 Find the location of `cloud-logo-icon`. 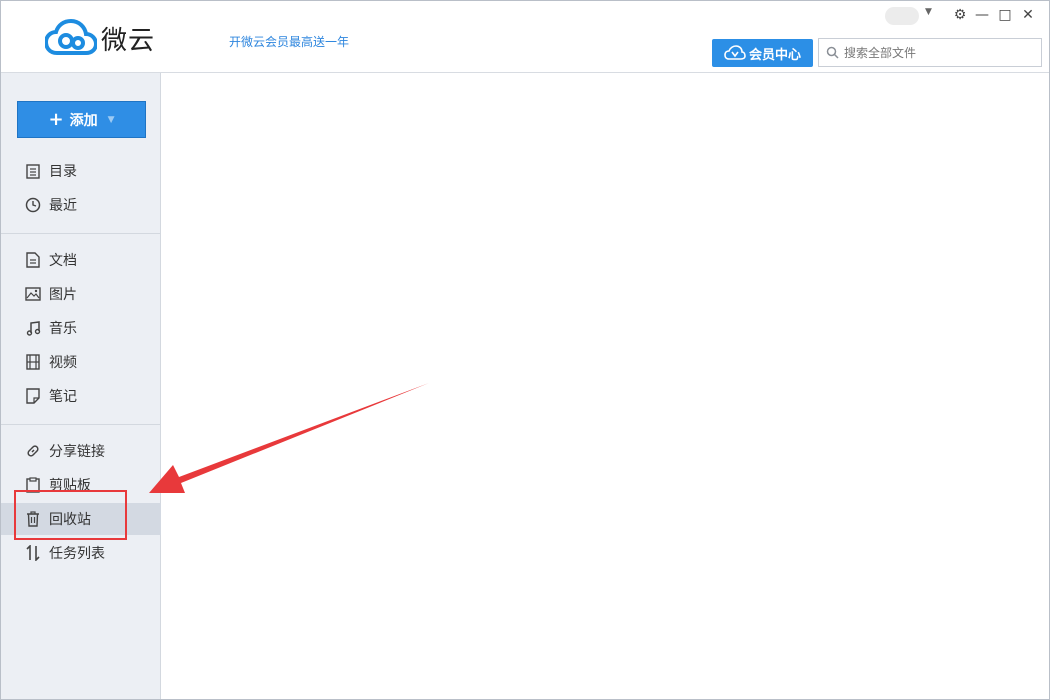

cloud-logo-icon is located at coordinates (71, 37).